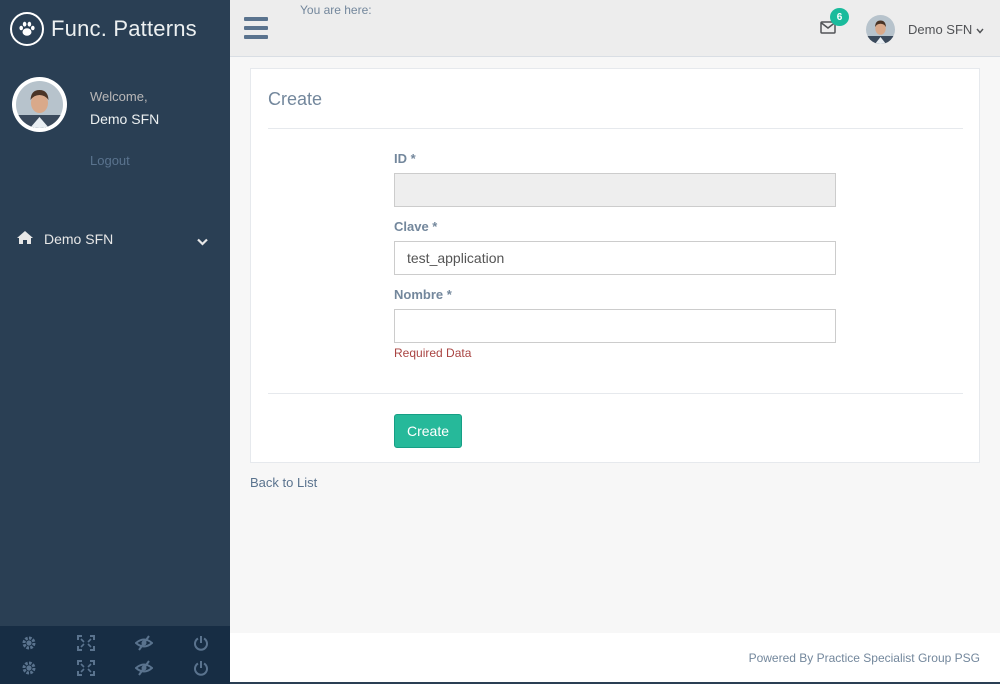 The height and width of the screenshot is (684, 1000). I want to click on welcome-text: Welcome,, so click(119, 96).